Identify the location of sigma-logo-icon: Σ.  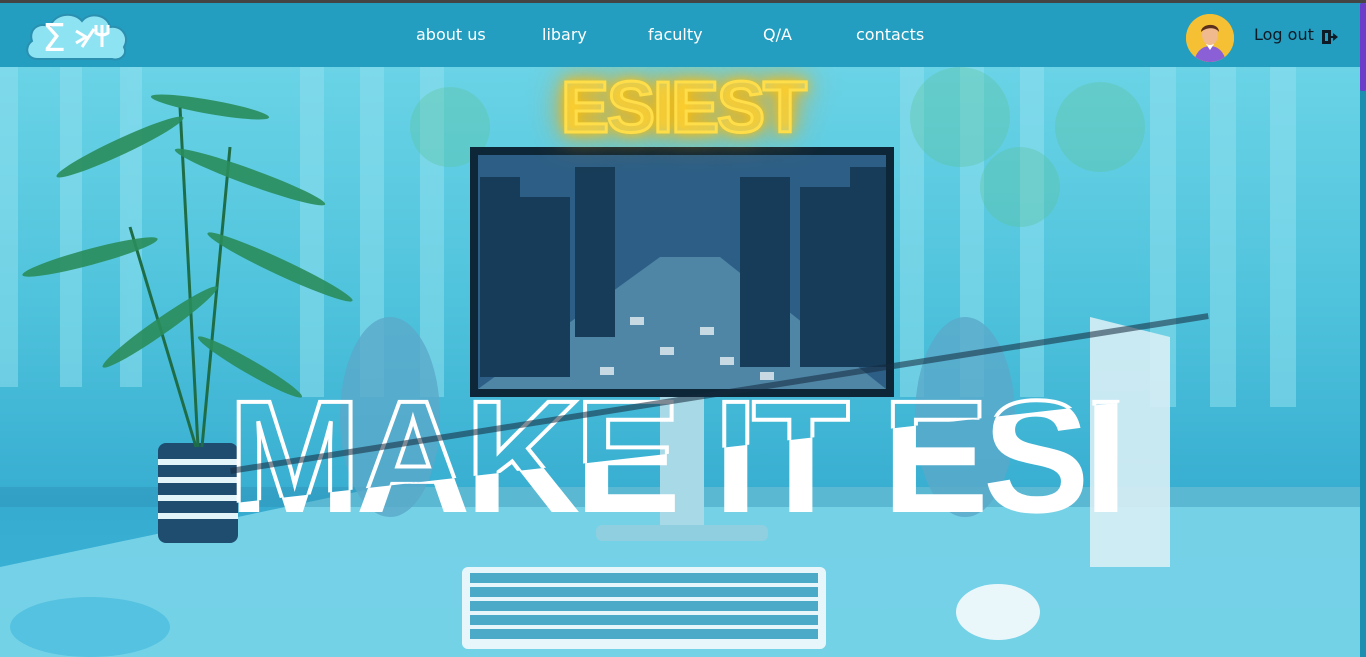
(77, 37).